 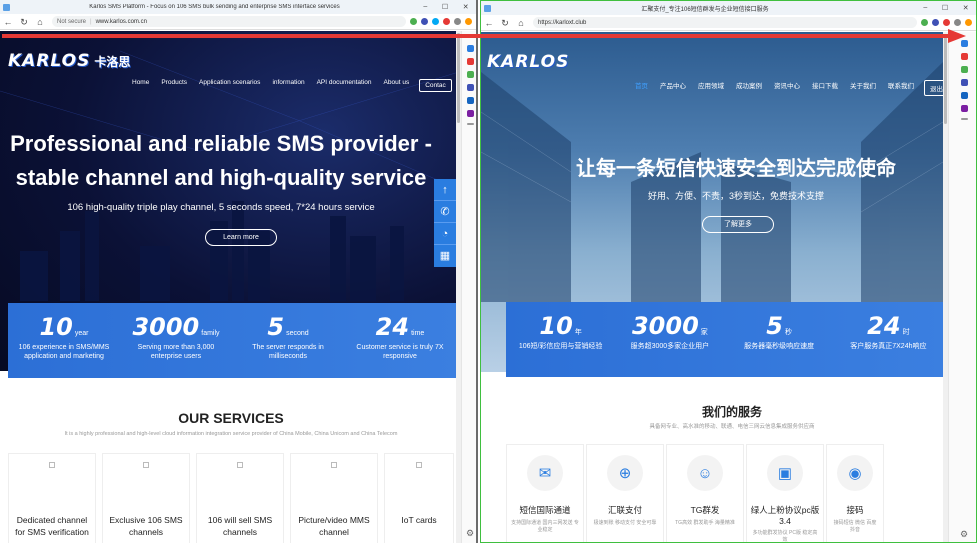 I want to click on qr-code-icon: ▦, so click(x=445, y=256).